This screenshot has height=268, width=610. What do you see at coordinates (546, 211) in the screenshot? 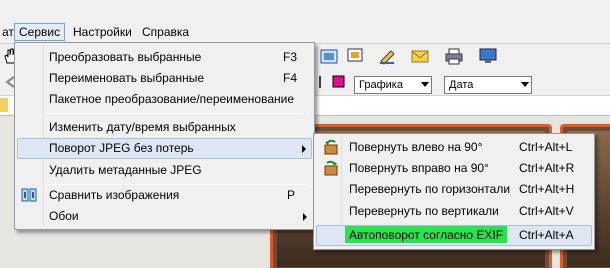
I see `menu-item-shortcut: Ctrl+Alt+V` at bounding box center [546, 211].